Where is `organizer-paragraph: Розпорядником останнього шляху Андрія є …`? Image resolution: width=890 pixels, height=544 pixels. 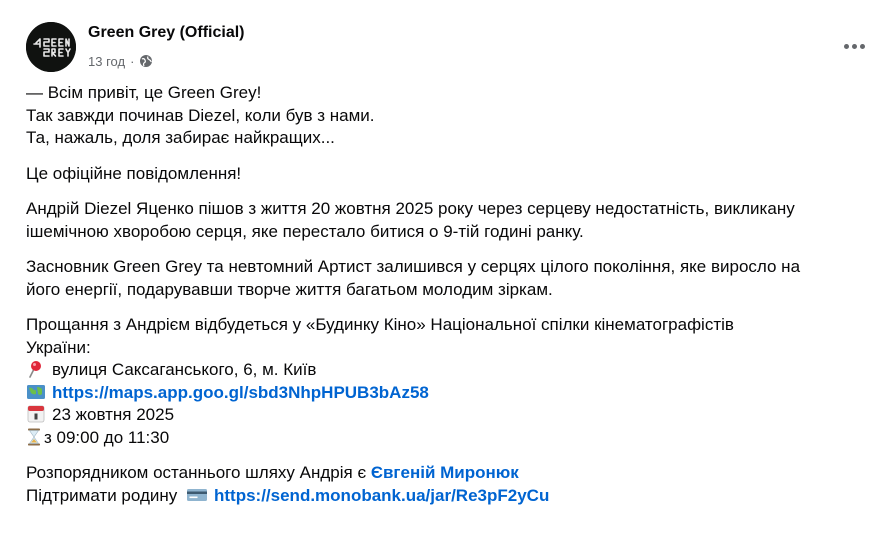 organizer-paragraph: Розпорядником останнього шляху Андрія є … is located at coordinates (451, 484).